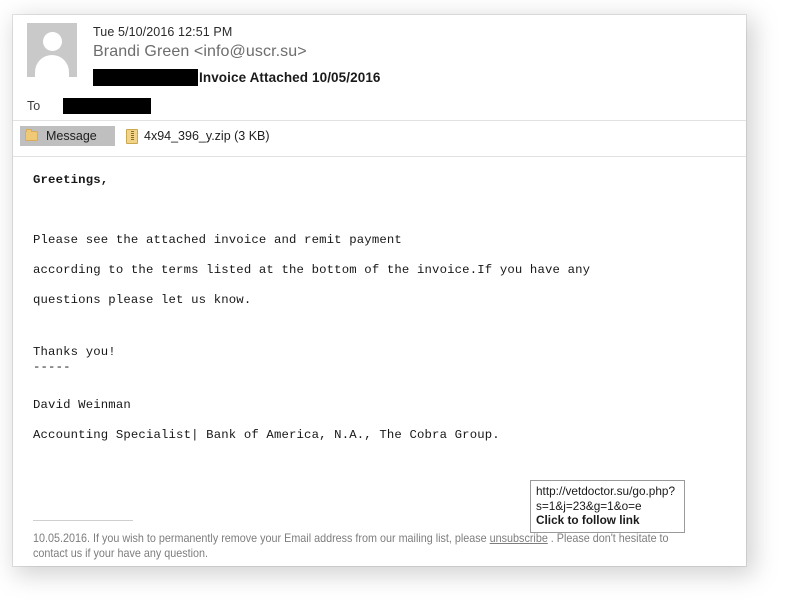 The width and height of the screenshot is (788, 612). I want to click on attachment-item: 4x94_396_y.zip (3 KB), so click(198, 136).